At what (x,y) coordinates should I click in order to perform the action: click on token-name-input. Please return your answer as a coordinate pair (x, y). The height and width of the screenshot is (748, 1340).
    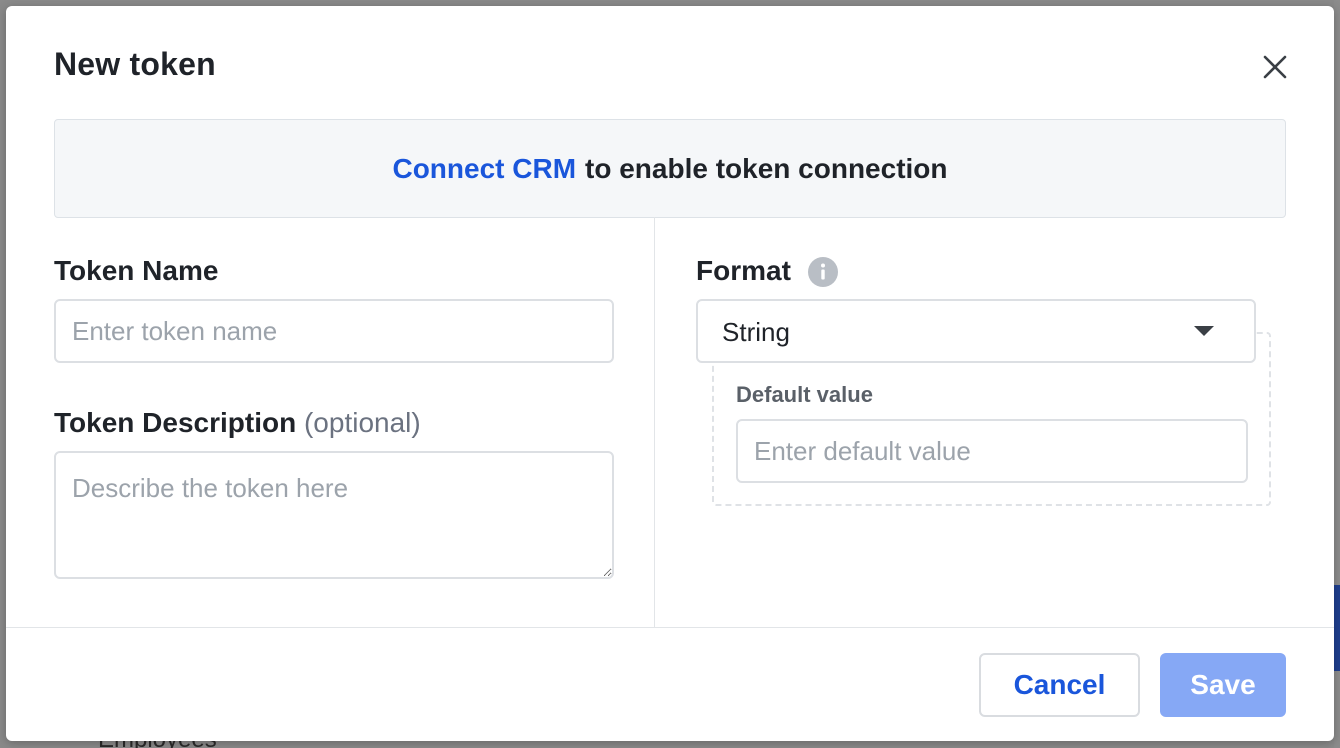
    Looking at the image, I should click on (334, 331).